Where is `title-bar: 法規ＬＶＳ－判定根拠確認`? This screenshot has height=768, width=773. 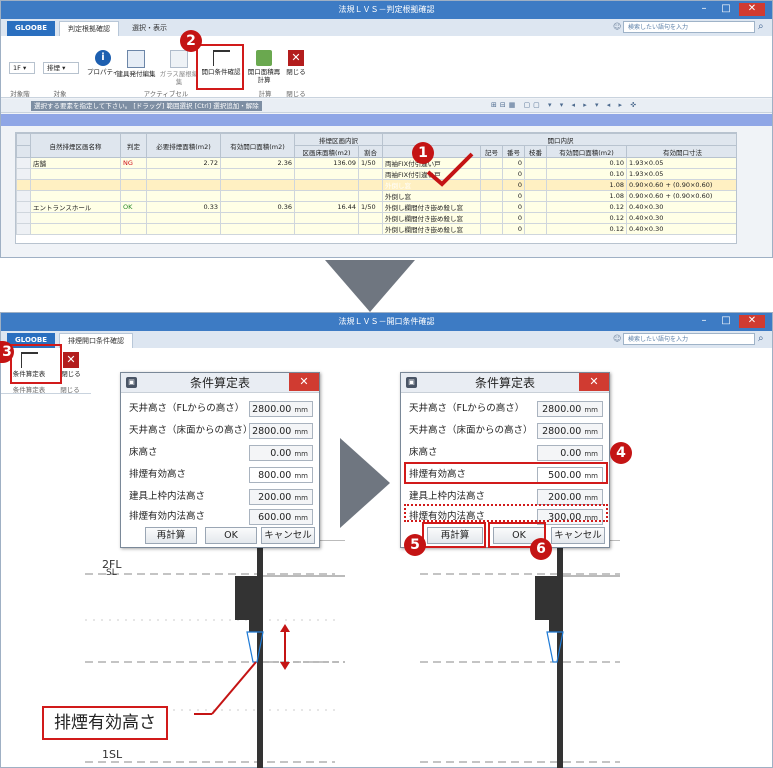
title-bar: 法規ＬＶＳ－判定根拠確認 is located at coordinates (386, 10).